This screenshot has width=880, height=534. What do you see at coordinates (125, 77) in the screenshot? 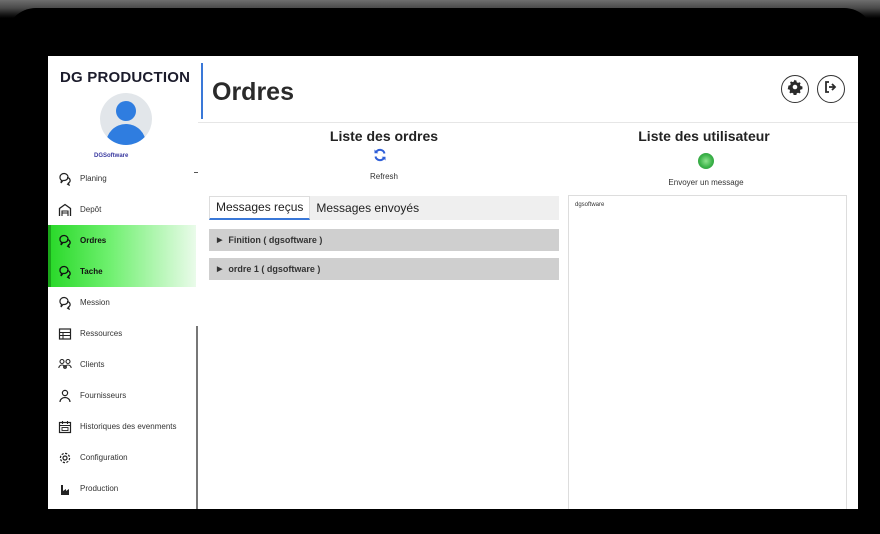
I see `brand-title: DG PRODUCTION` at bounding box center [125, 77].